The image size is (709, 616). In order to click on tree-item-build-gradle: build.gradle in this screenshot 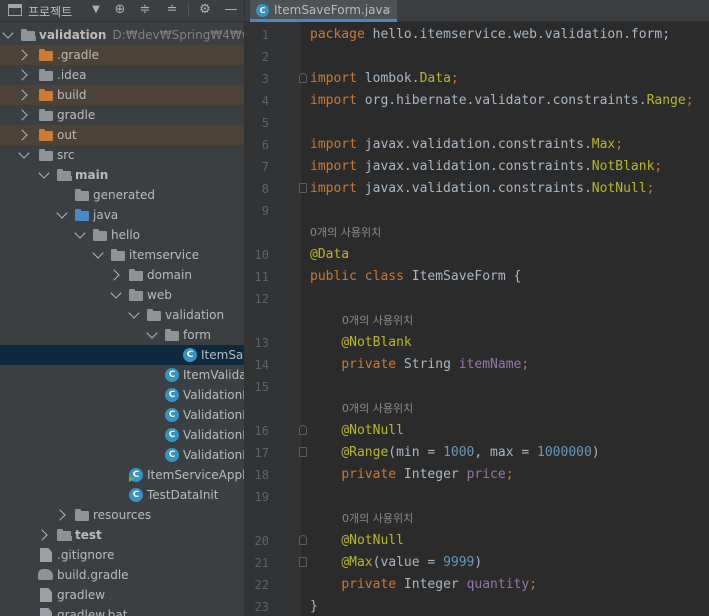, I will do `click(122, 575)`.